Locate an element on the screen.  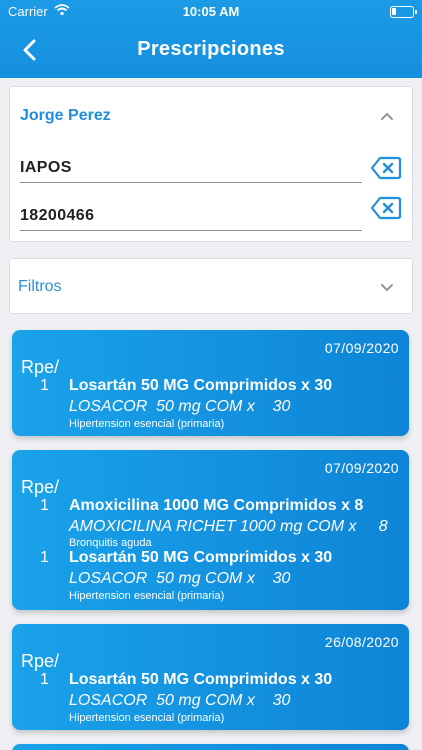
battery-icon is located at coordinates (403, 12).